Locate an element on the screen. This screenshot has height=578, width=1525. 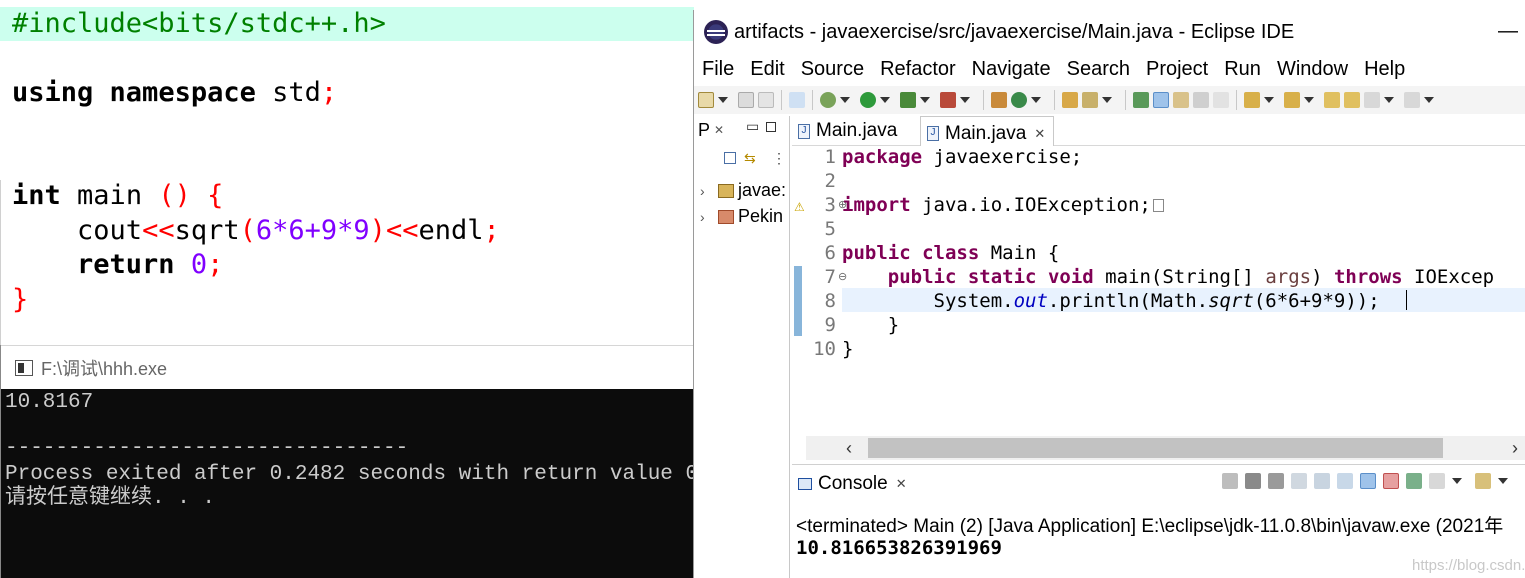
horizontal-scrollbar: ‹ › is located at coordinates (1165, 448).